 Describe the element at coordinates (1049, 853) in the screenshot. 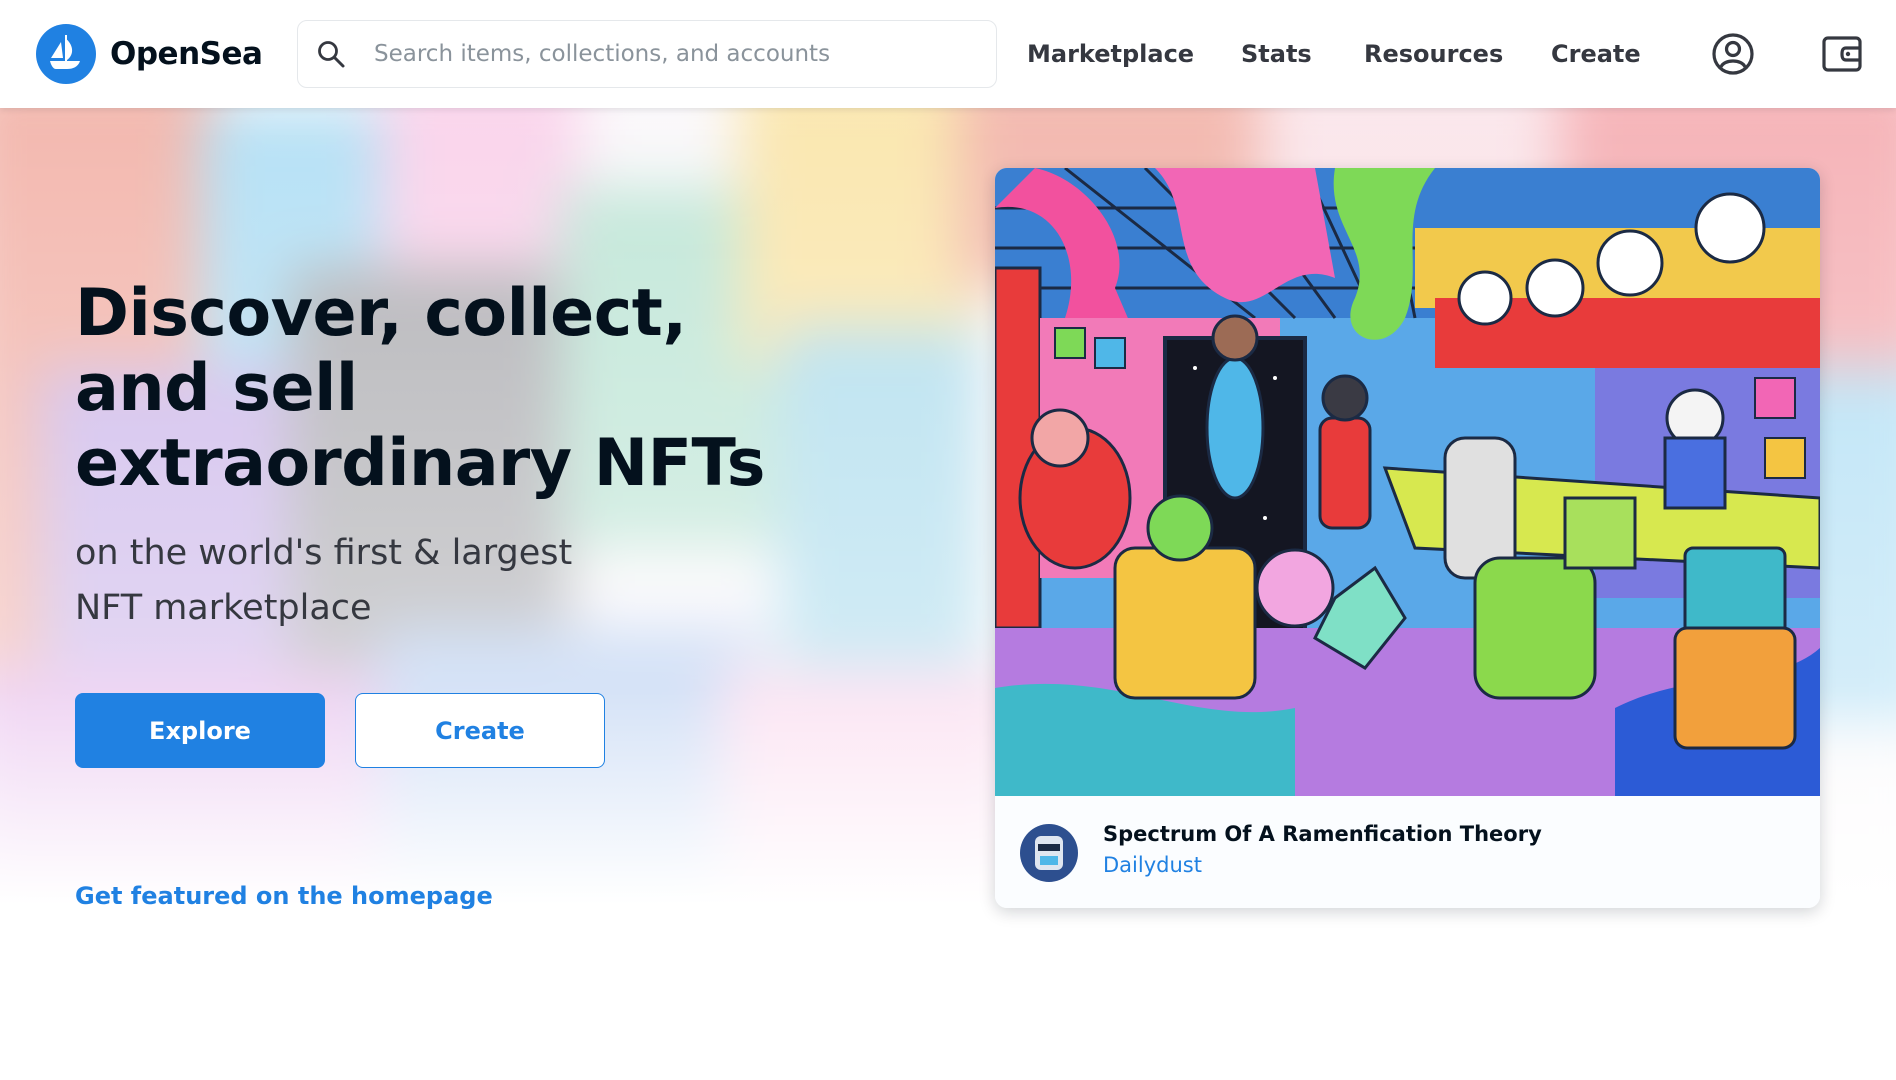

I see `creator-avatar` at that location.